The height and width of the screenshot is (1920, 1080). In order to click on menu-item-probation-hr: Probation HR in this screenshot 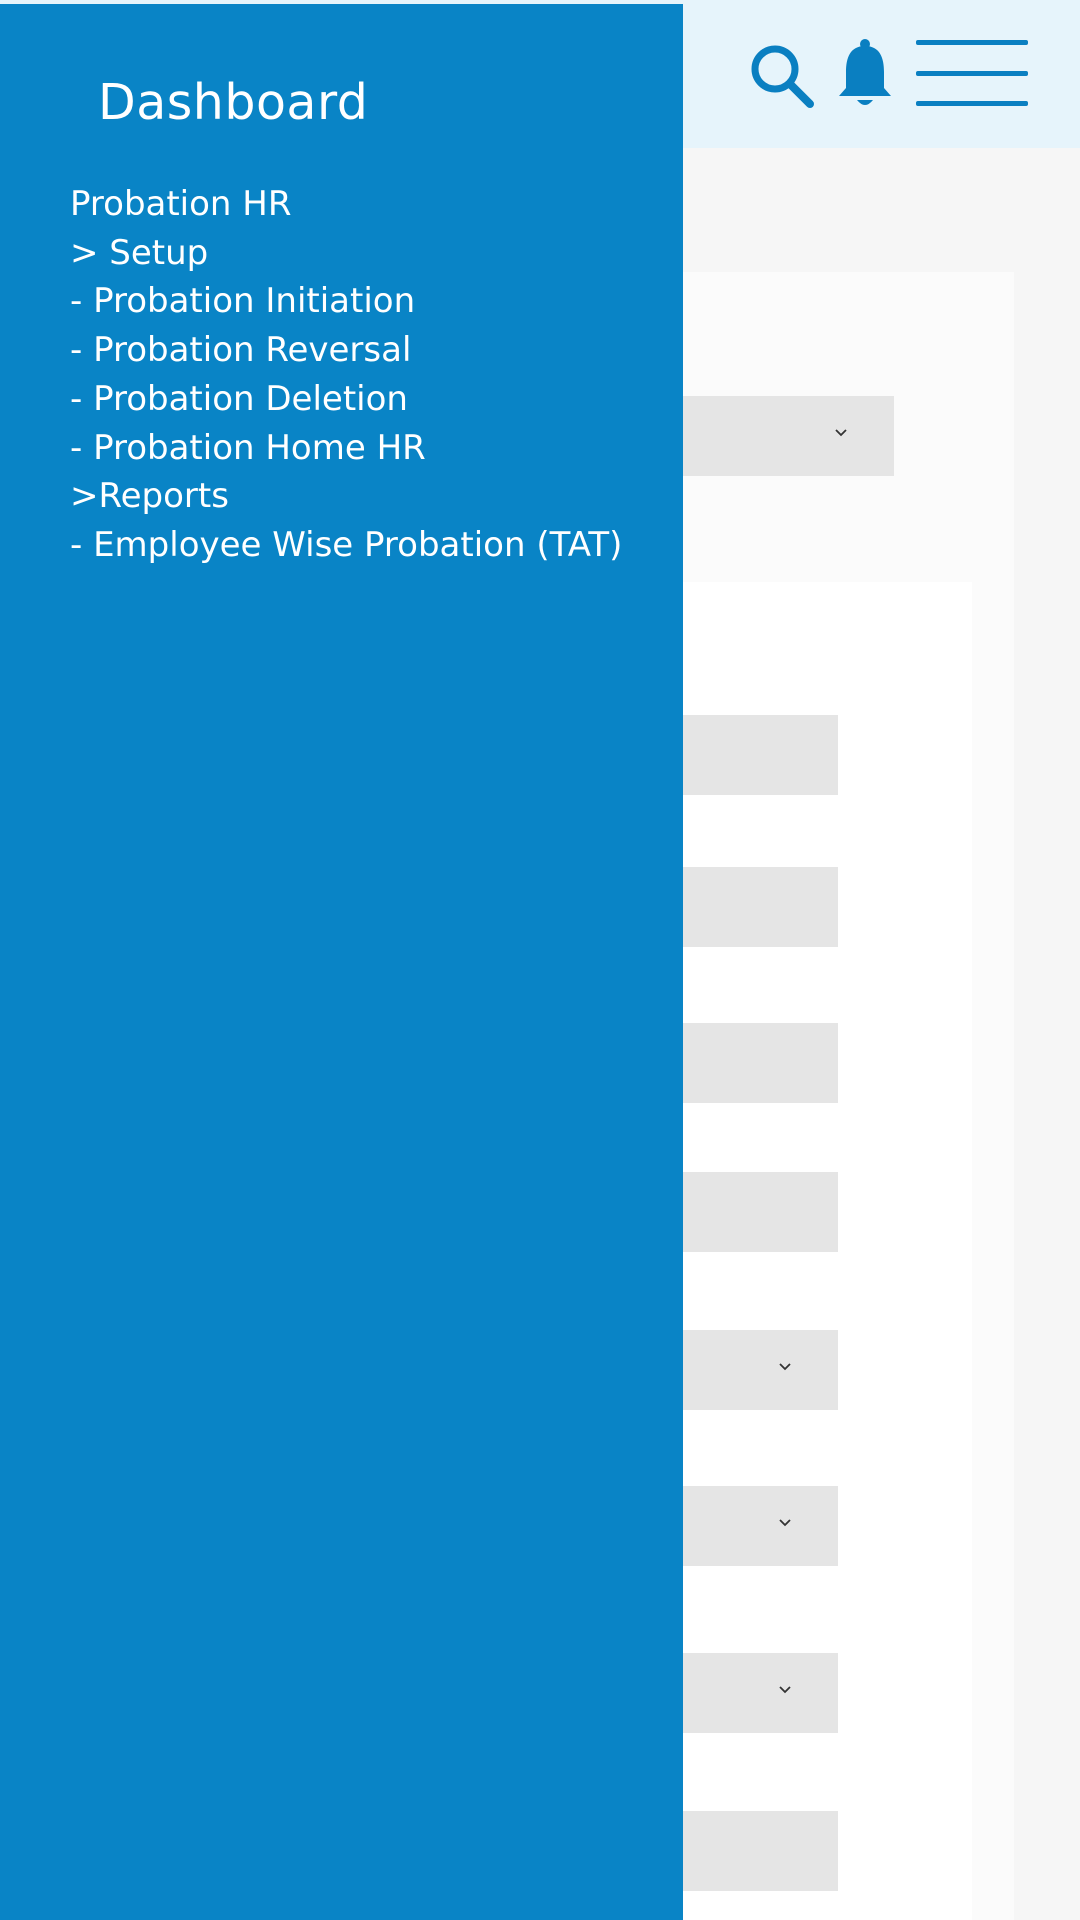, I will do `click(346, 204)`.